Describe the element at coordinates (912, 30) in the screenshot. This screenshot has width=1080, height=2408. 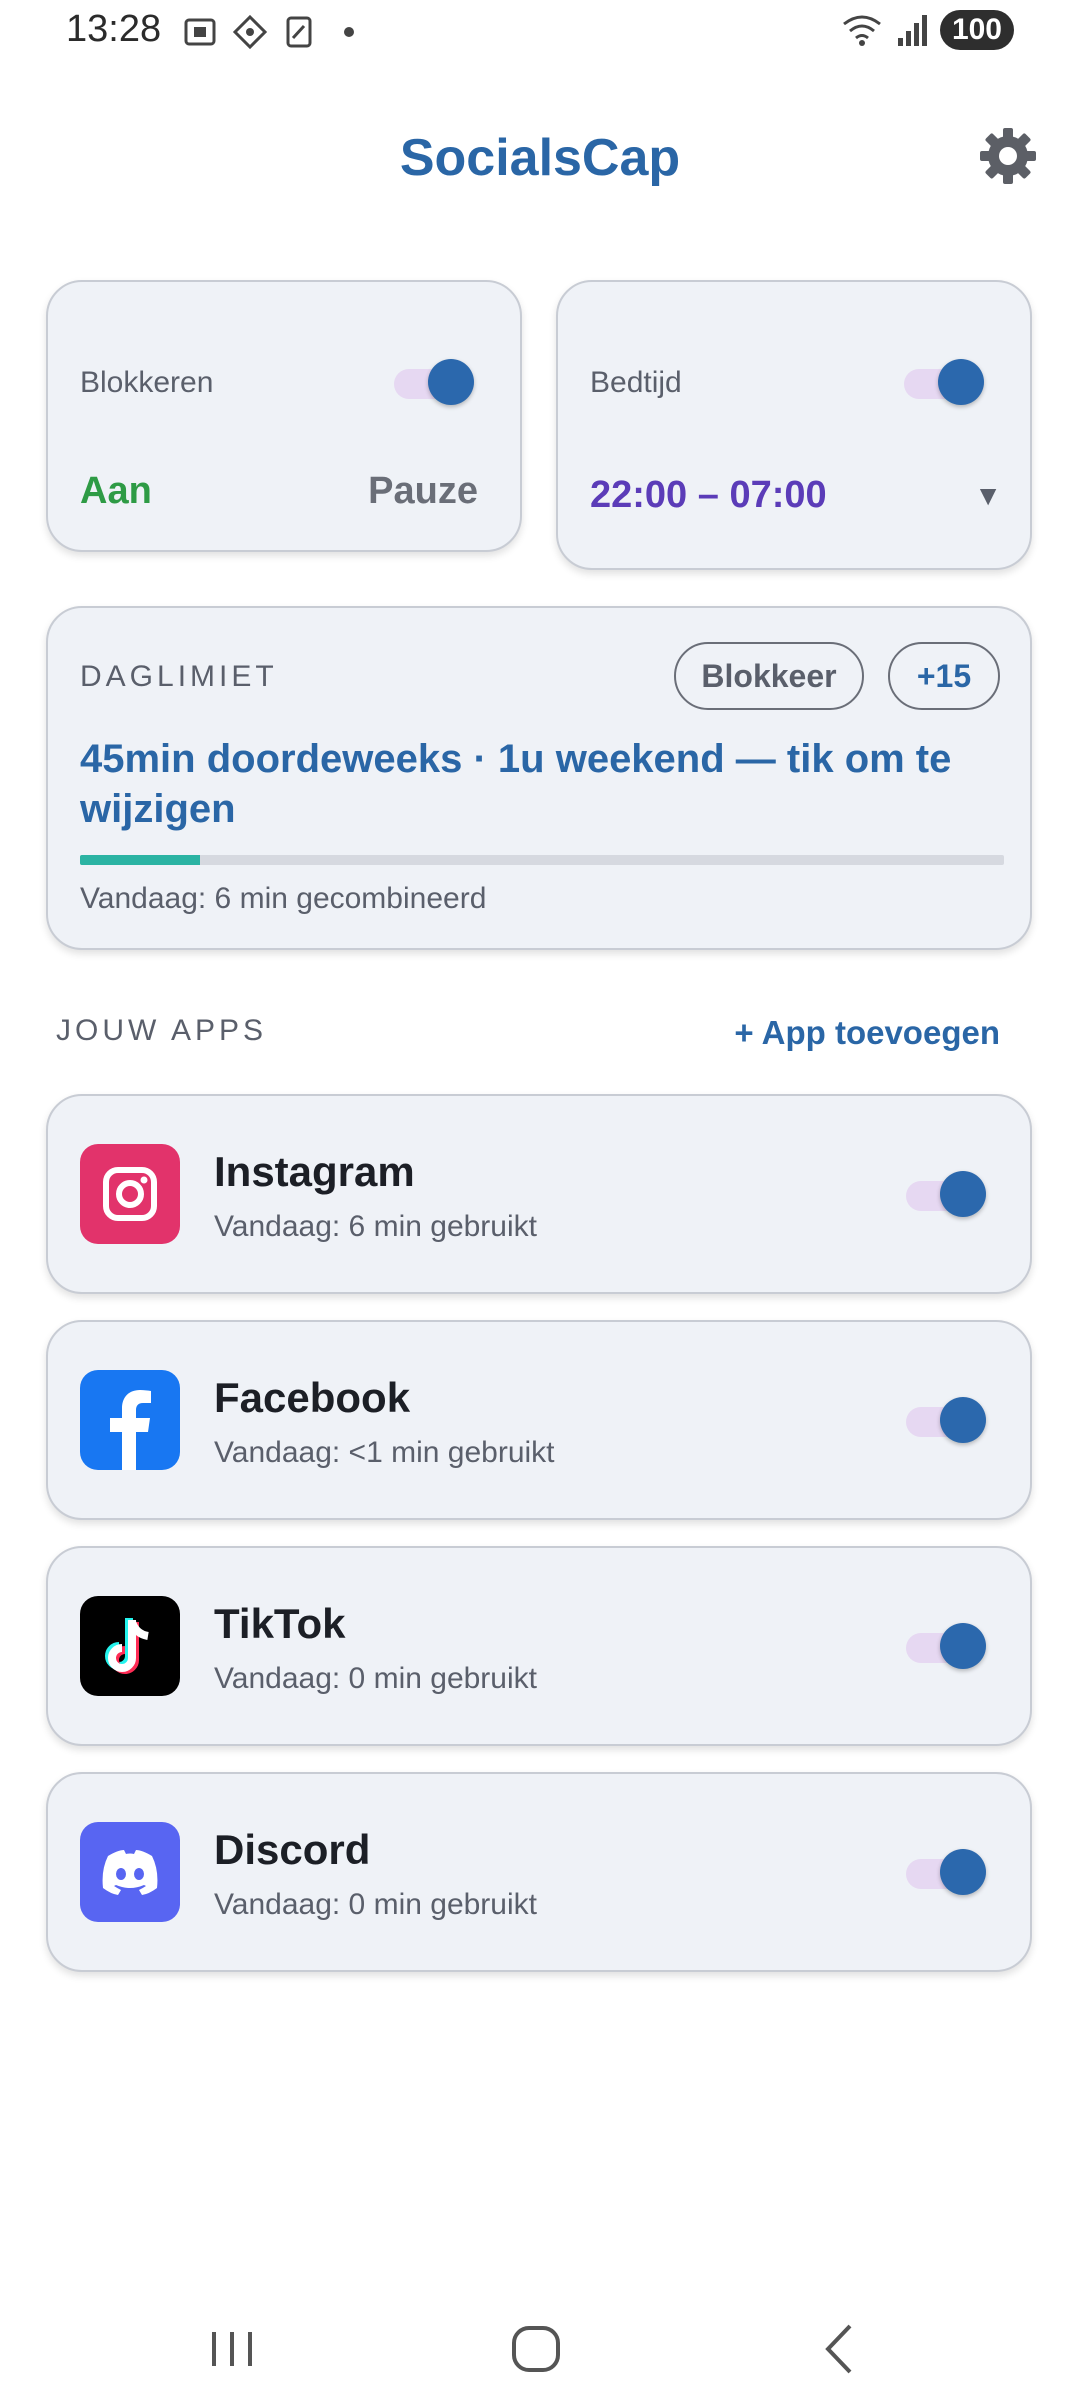
I see `signal-icon` at that location.